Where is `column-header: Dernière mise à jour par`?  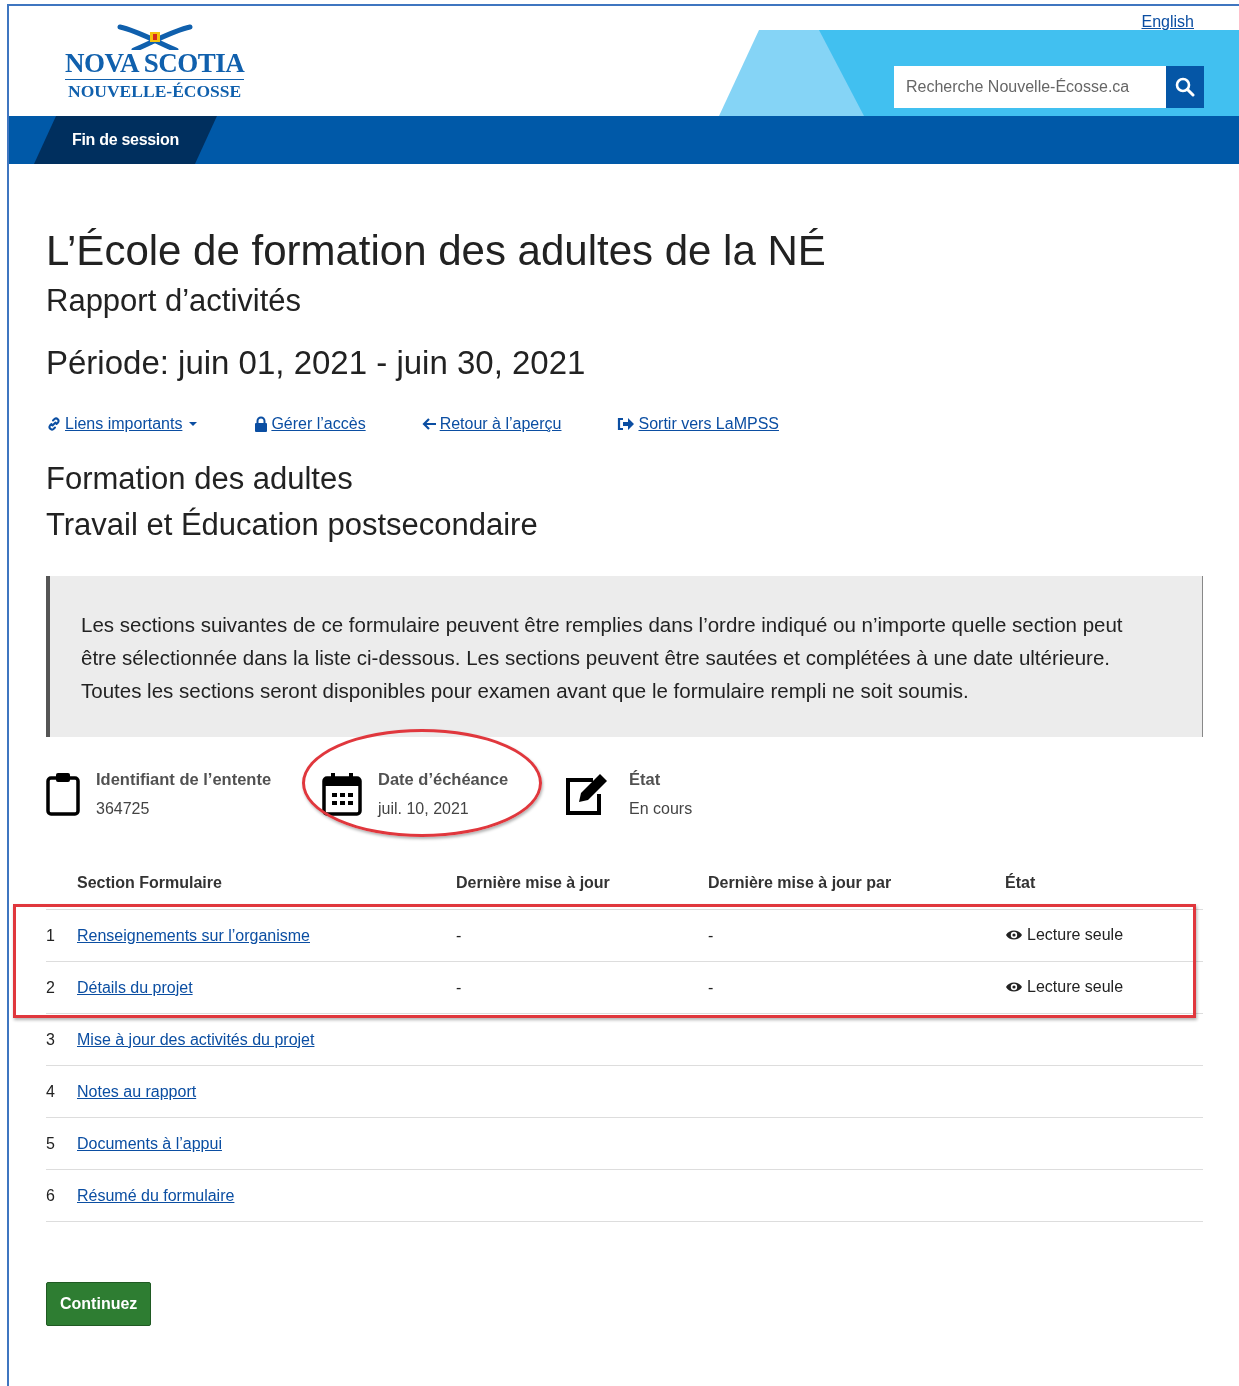 column-header: Dernière mise à jour par is located at coordinates (800, 883).